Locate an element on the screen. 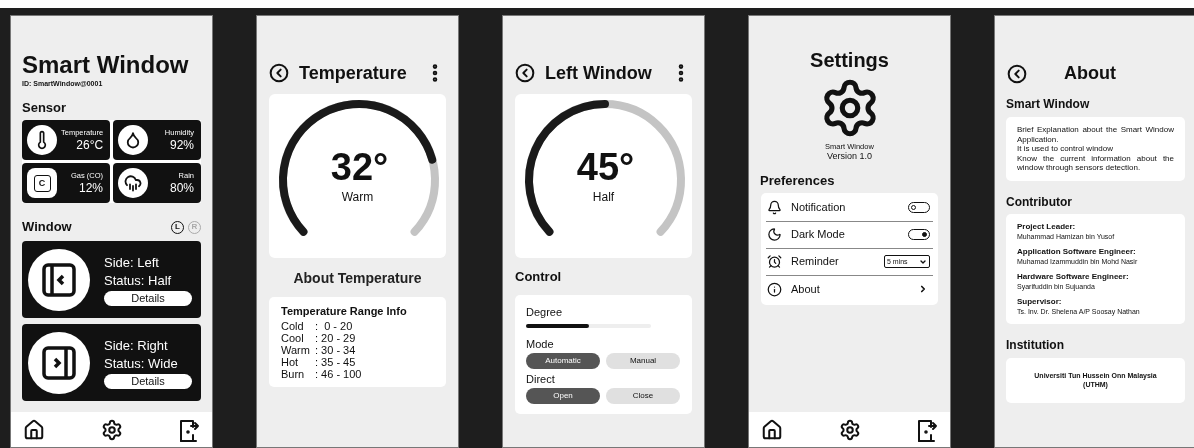 The width and height of the screenshot is (1194, 448). range-name: Cold is located at coordinates (293, 326).